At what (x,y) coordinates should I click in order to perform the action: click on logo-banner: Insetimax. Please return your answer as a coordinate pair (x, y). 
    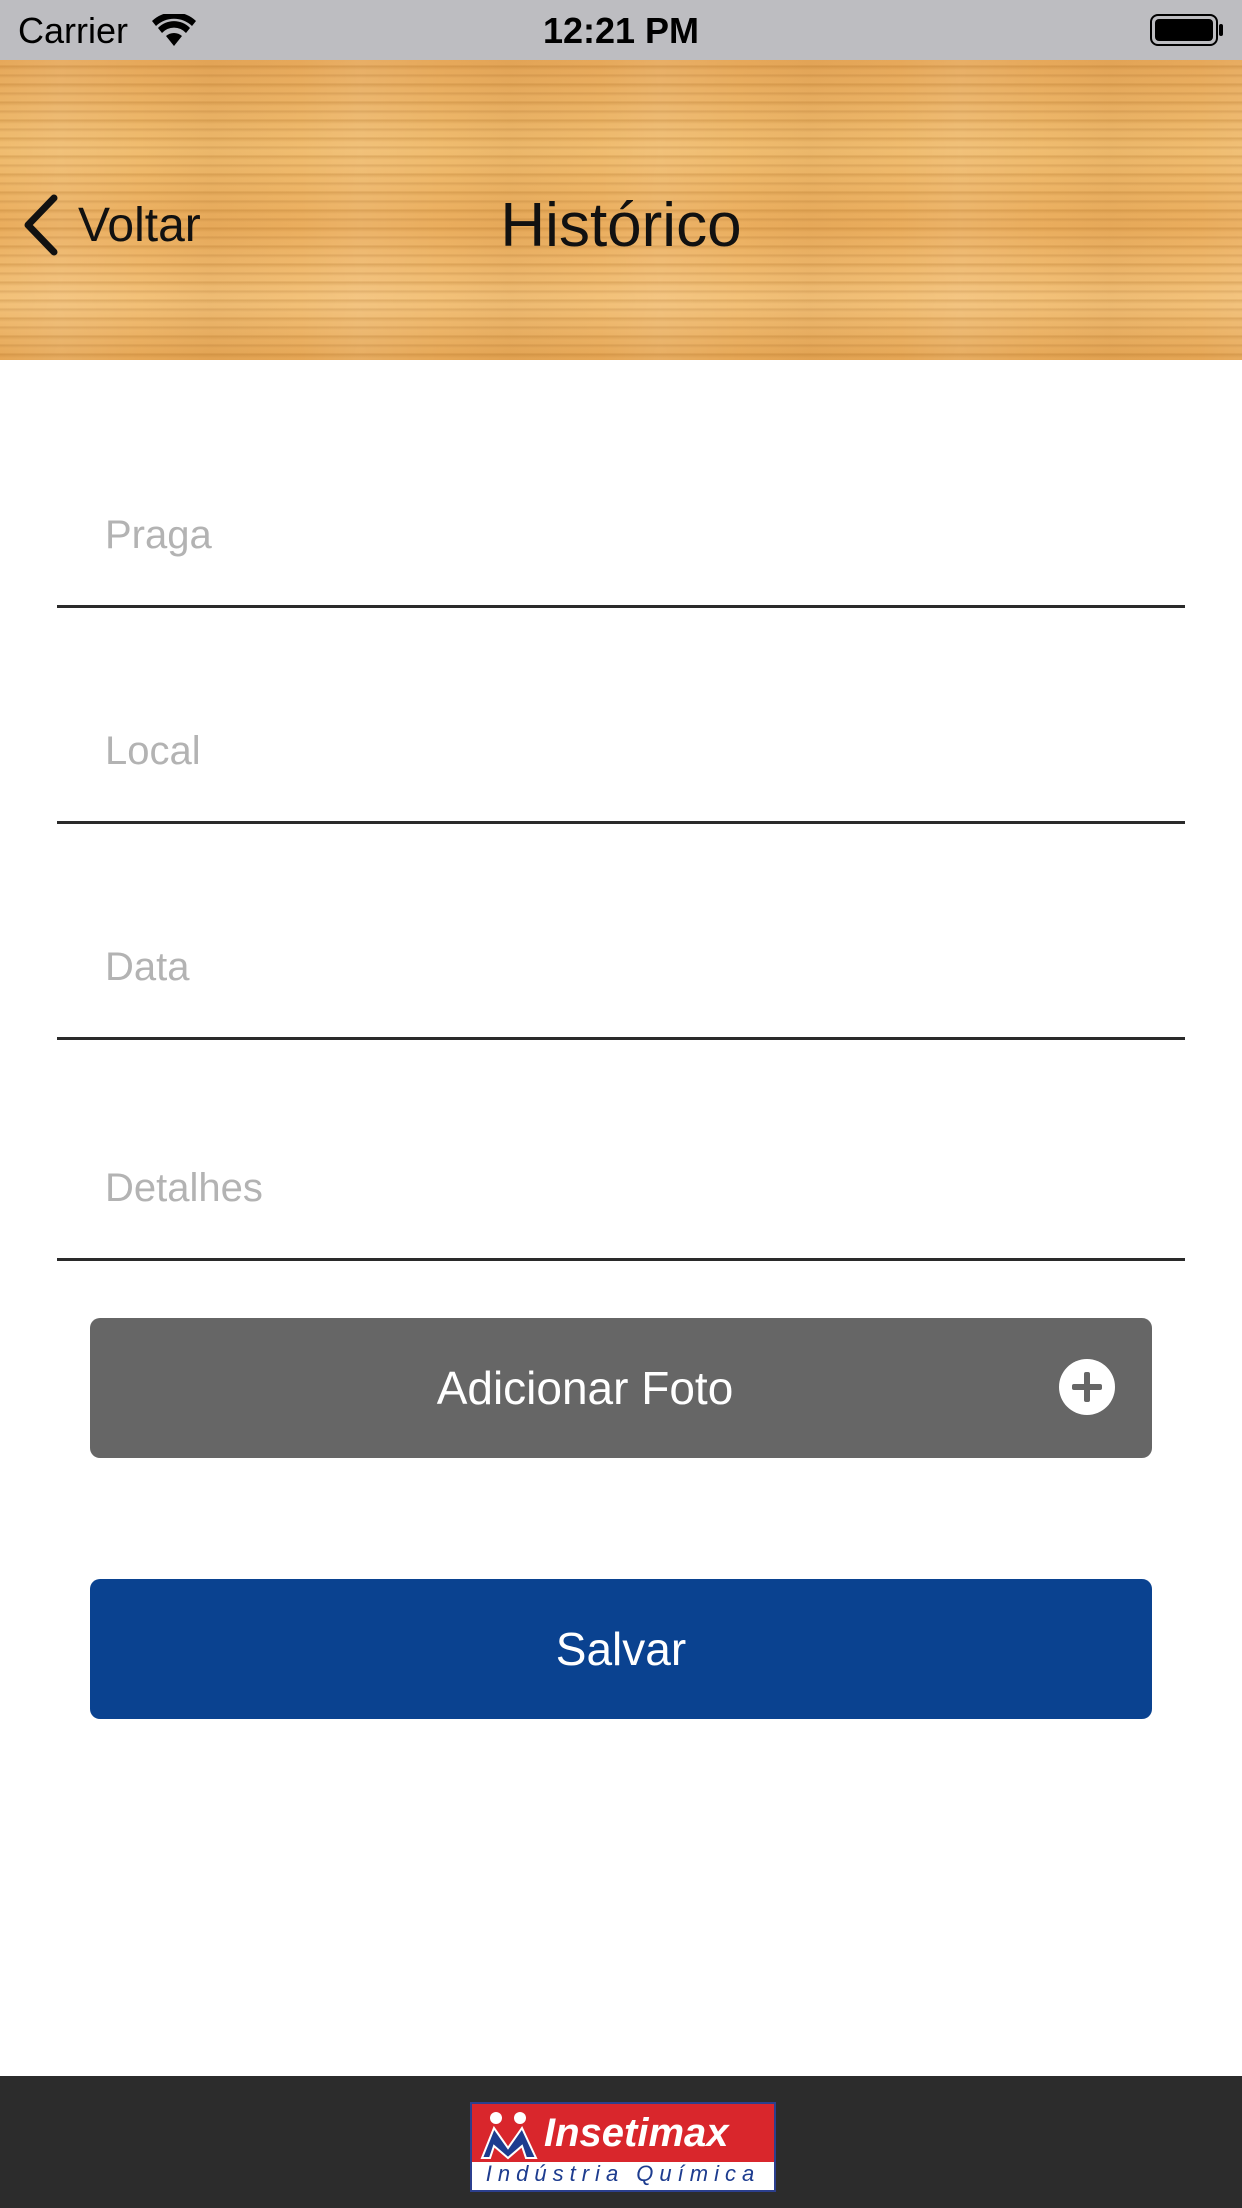
    Looking at the image, I should click on (623, 2133).